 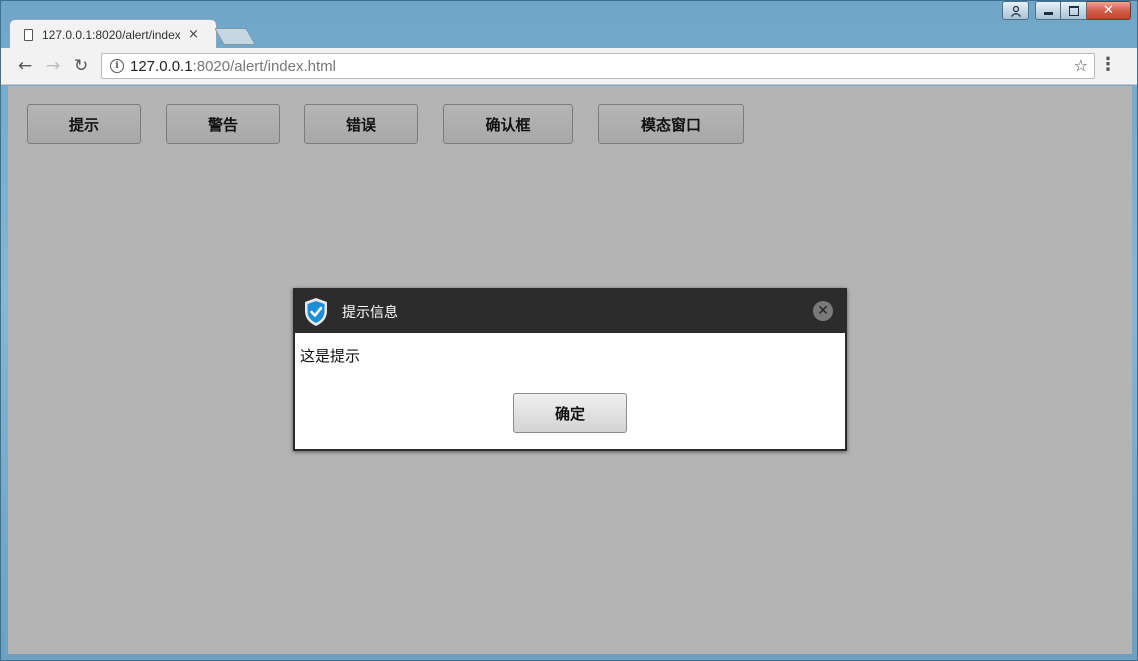 I want to click on person-icon, so click(x=1015, y=11).